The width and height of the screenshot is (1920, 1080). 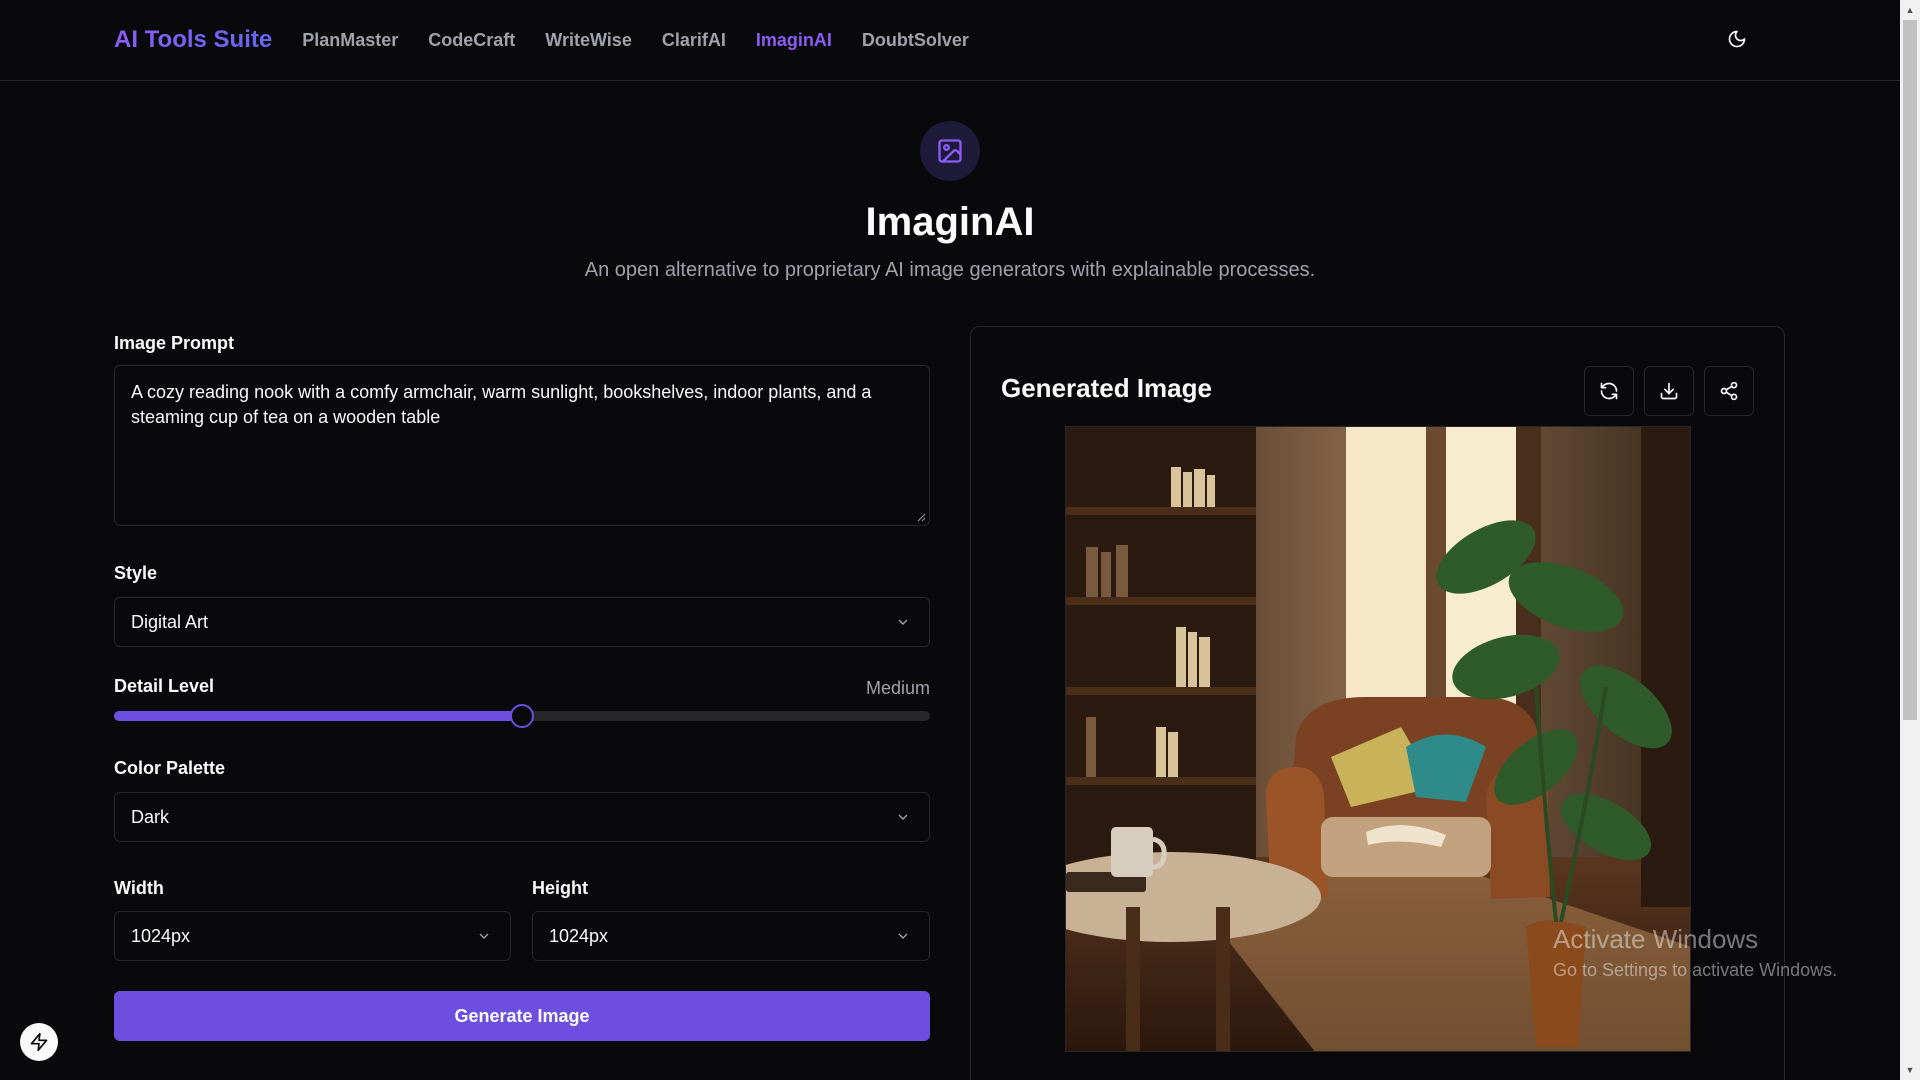 I want to click on theme-toggle-button, so click(x=1737, y=39).